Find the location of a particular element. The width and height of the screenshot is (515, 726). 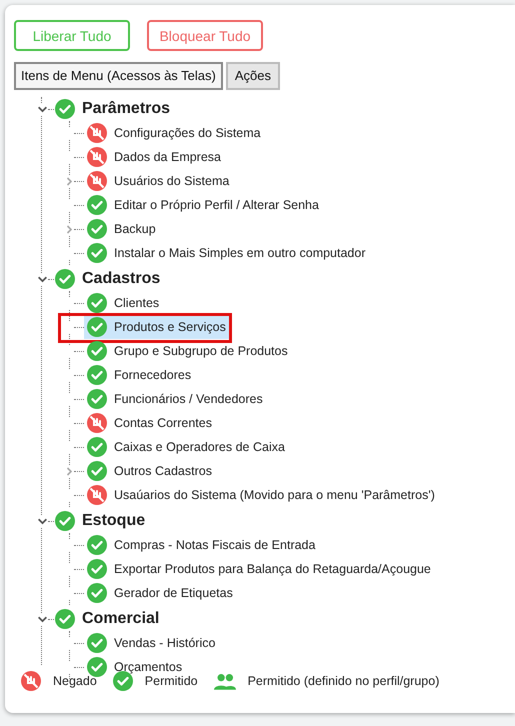

tree-item: Exportar Produtos para Balança do Retaguarda/Açougue is located at coordinates (259, 569).